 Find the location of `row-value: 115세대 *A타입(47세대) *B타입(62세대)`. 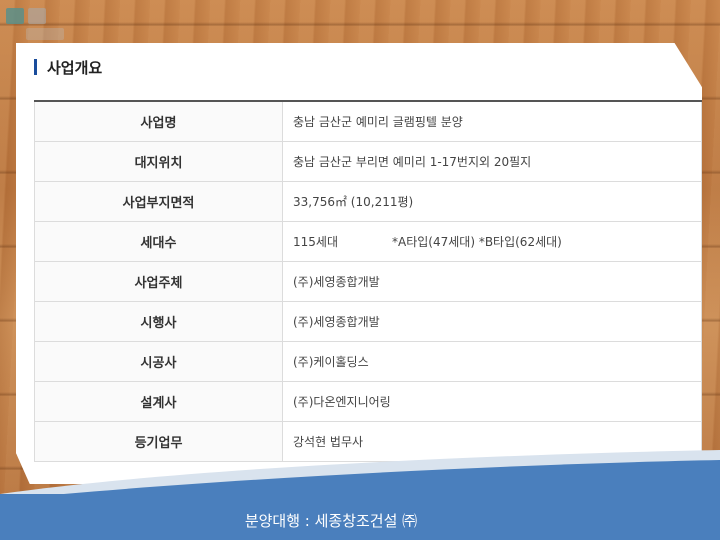

row-value: 115세대 *A타입(47세대) *B타입(62세대) is located at coordinates (492, 241).